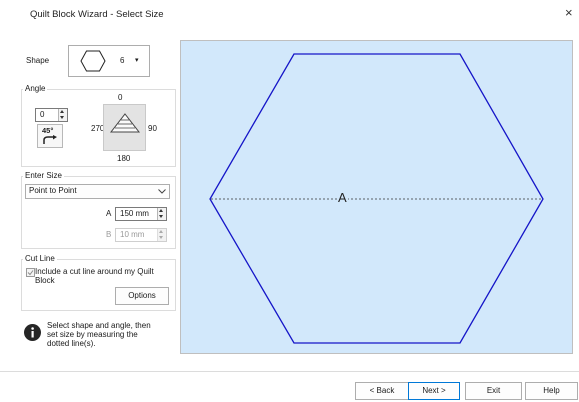 The width and height of the screenshot is (579, 402). I want to click on close-icon: ×, so click(569, 12).